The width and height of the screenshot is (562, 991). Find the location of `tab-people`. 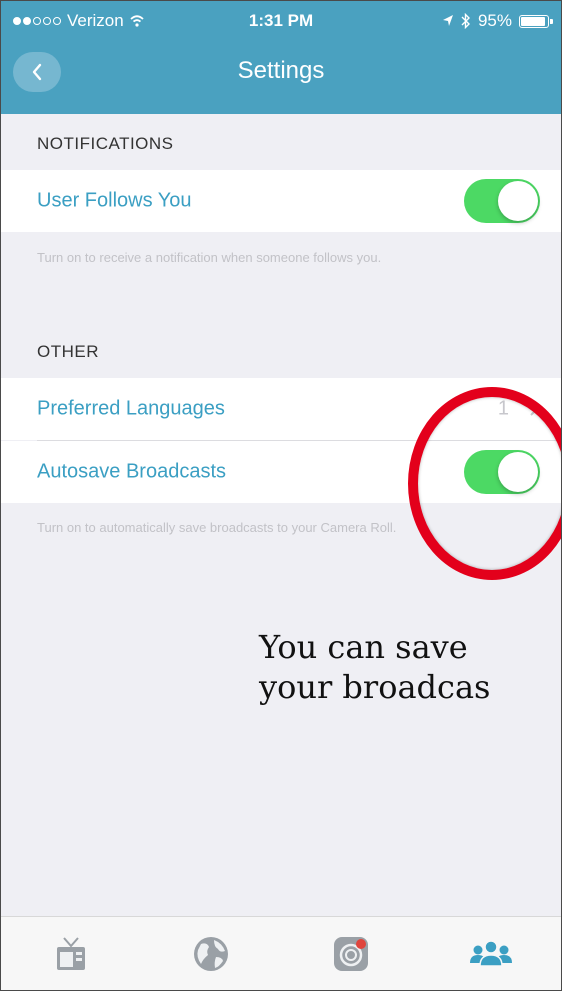

tab-people is located at coordinates (491, 953).